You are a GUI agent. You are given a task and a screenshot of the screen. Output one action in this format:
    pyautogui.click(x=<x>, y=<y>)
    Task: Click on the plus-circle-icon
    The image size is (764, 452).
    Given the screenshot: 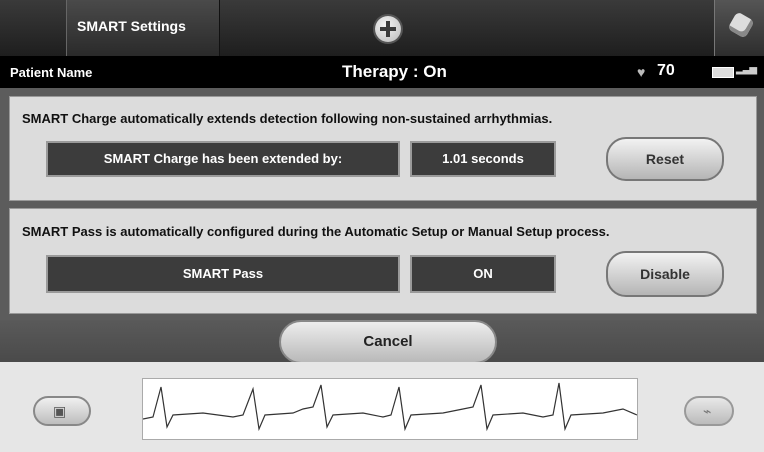 What is the action you would take?
    pyautogui.click(x=388, y=29)
    